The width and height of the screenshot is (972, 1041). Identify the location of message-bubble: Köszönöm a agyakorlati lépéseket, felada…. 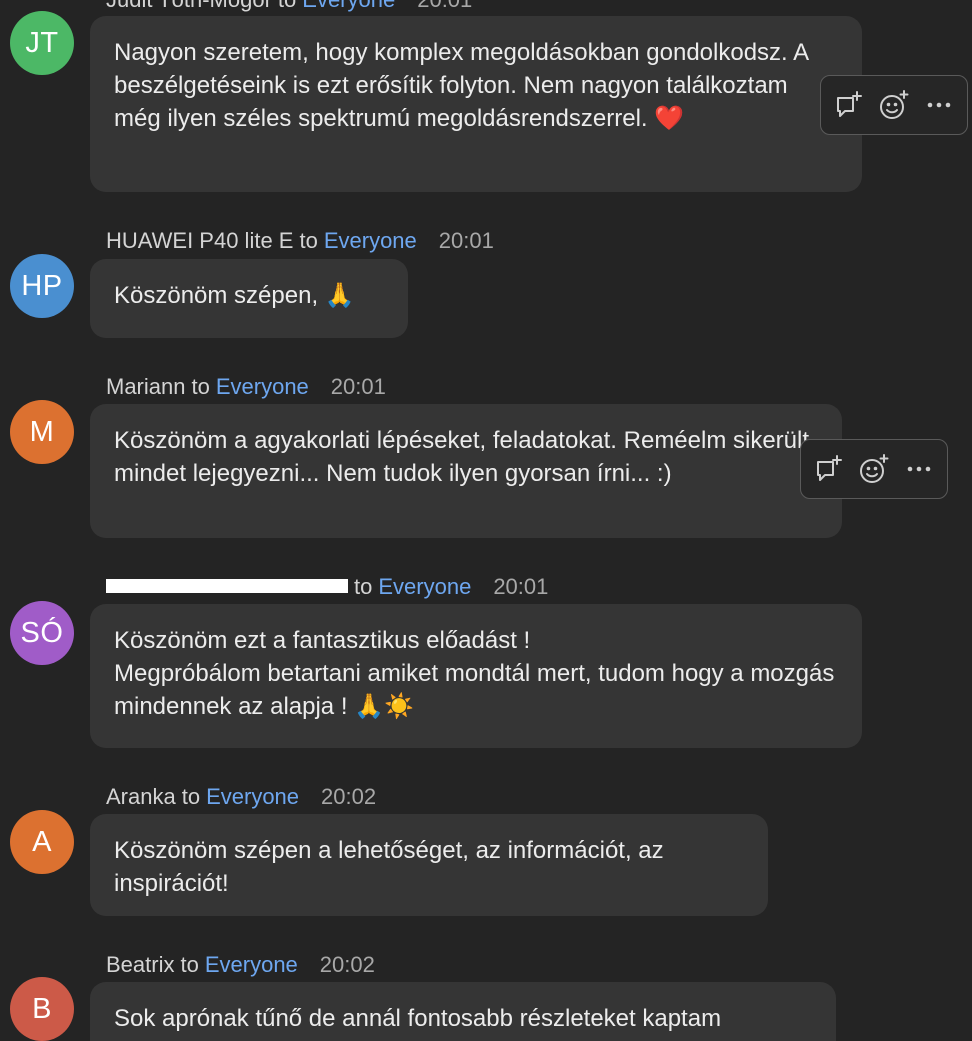
(466, 471).